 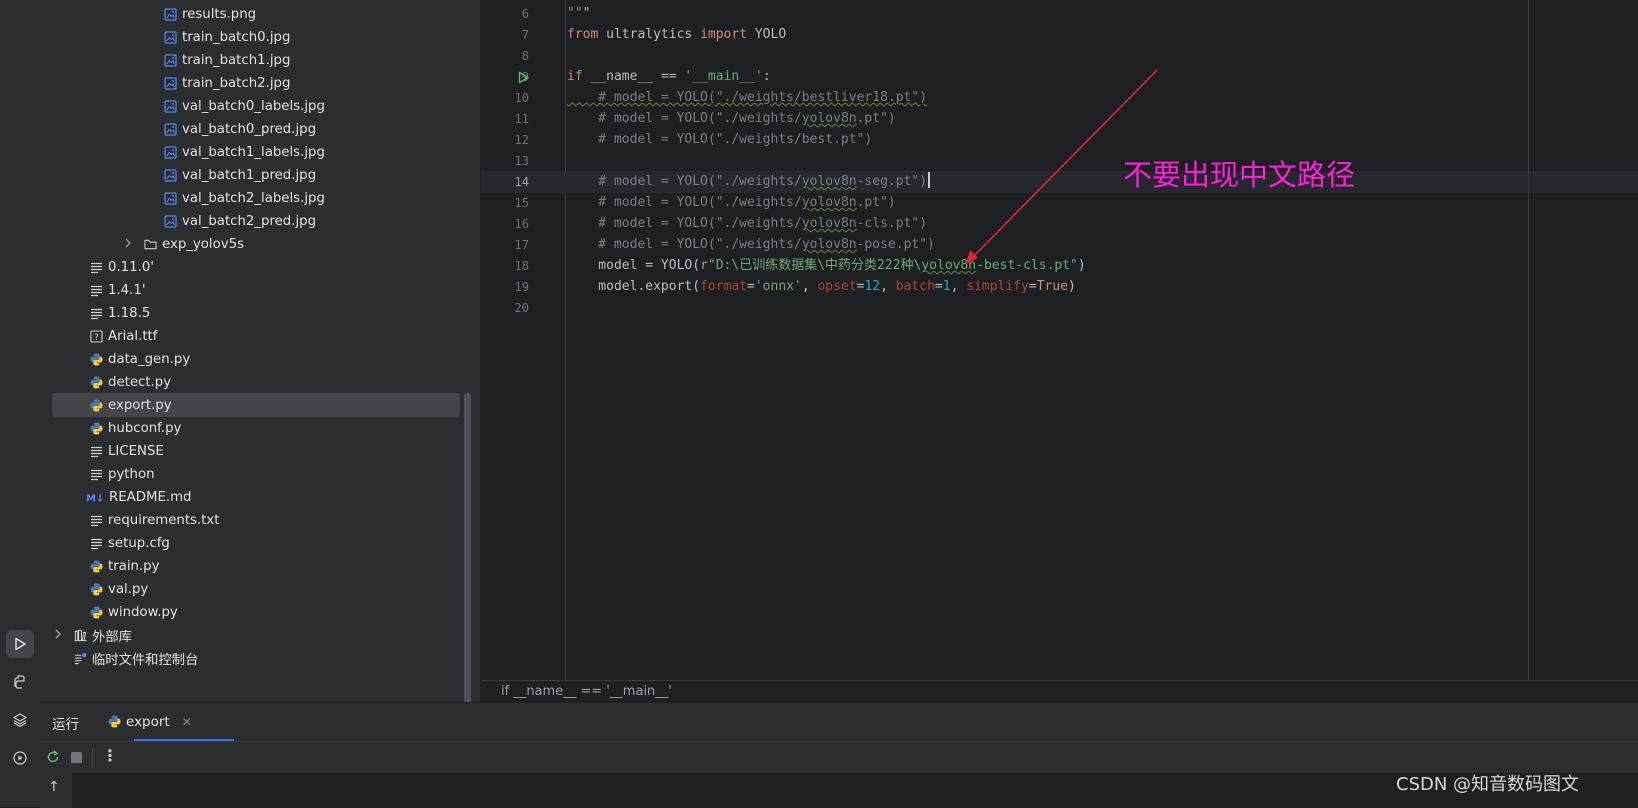 What do you see at coordinates (260, 313) in the screenshot?
I see `tree-item: 1.18.5` at bounding box center [260, 313].